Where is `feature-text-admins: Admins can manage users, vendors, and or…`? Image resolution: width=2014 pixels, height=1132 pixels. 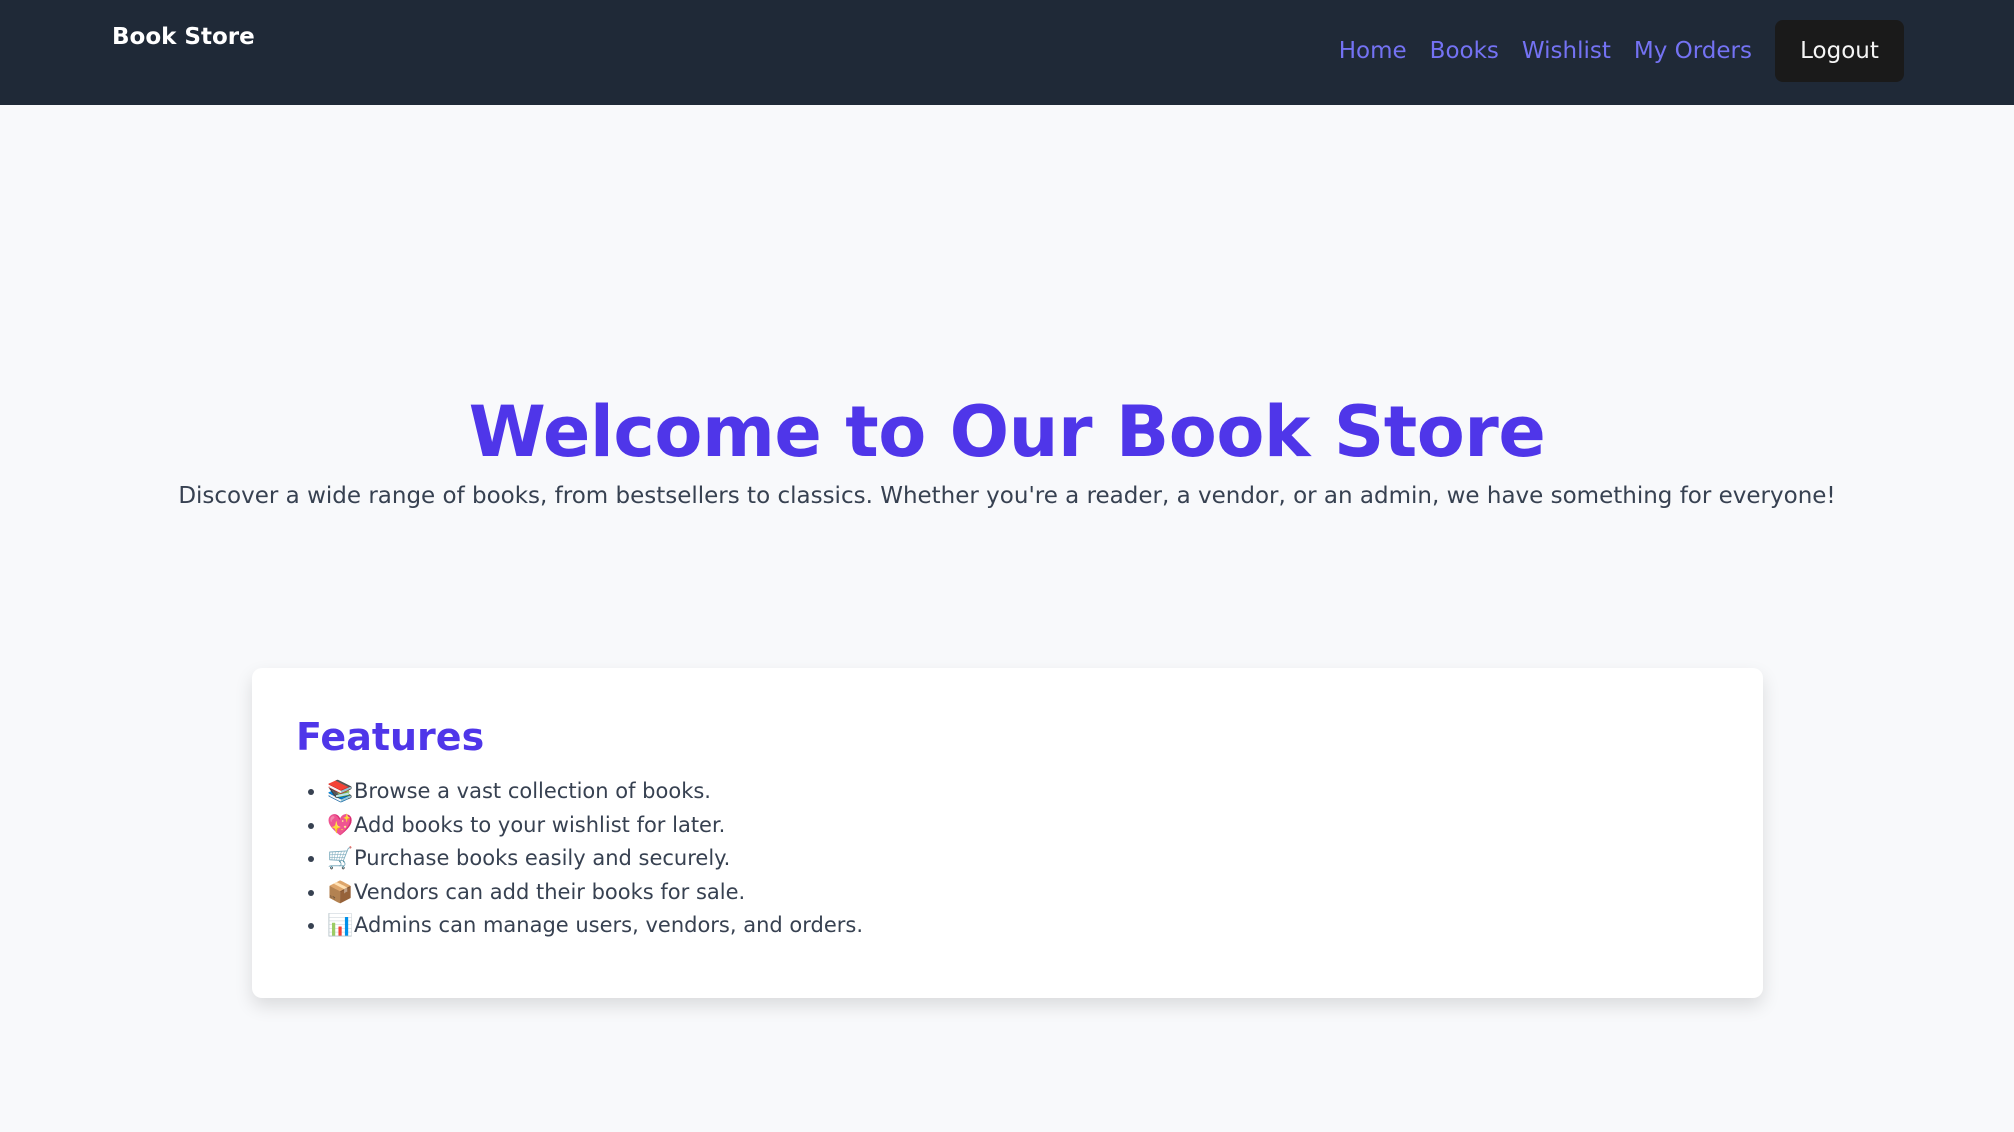
feature-text-admins: Admins can manage users, vendors, and or… is located at coordinates (609, 925).